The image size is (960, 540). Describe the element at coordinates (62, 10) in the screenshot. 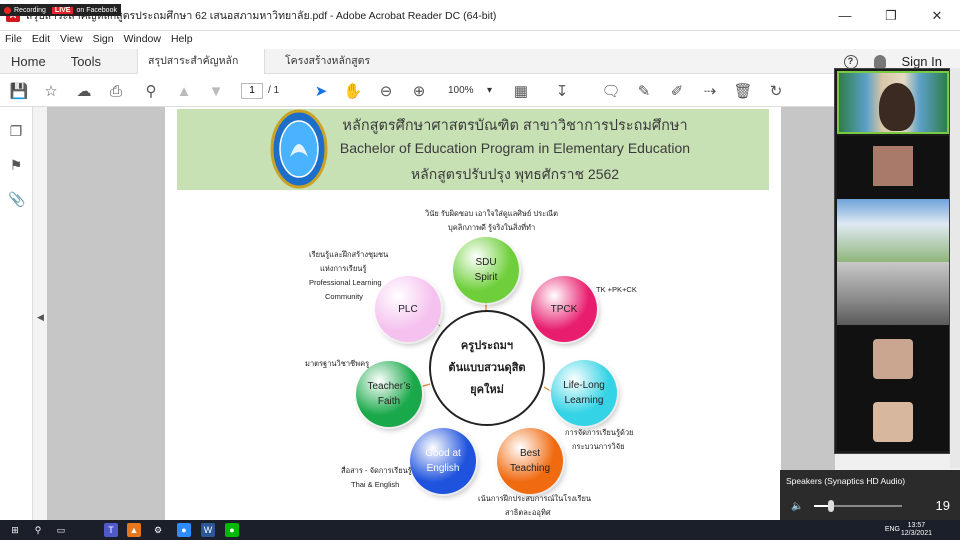

I see `live-badge: LIVE` at that location.